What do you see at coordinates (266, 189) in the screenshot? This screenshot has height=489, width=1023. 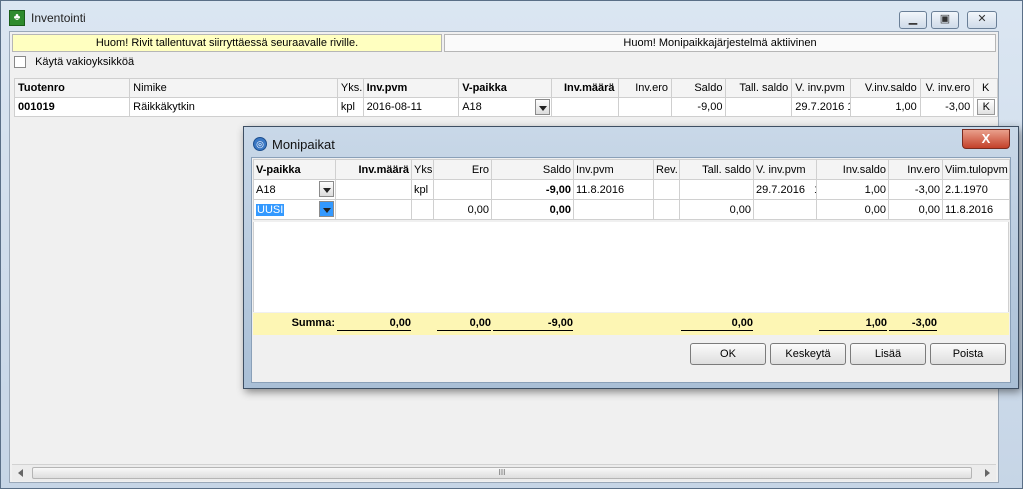 I see `dcell-v-paikka-value: A18` at bounding box center [266, 189].